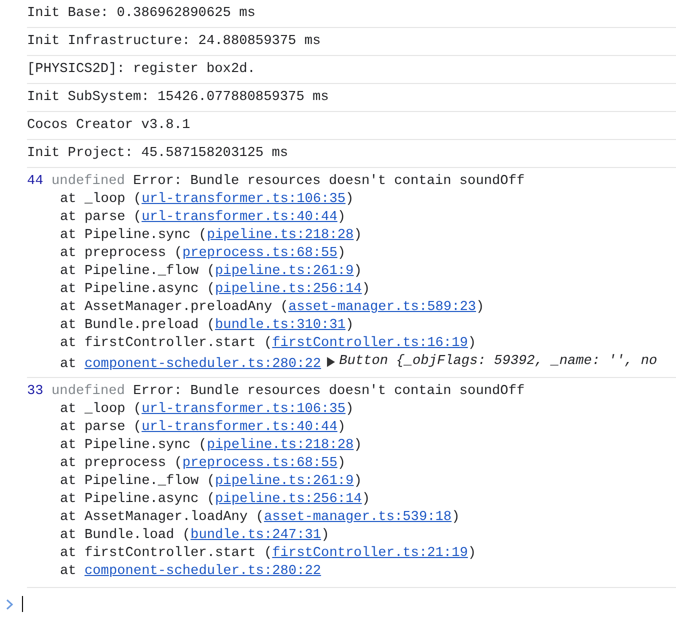 Image resolution: width=676 pixels, height=620 pixels. What do you see at coordinates (174, 41) in the screenshot?
I see `log-message: Init Infrastructure: 24.880859375 ms` at bounding box center [174, 41].